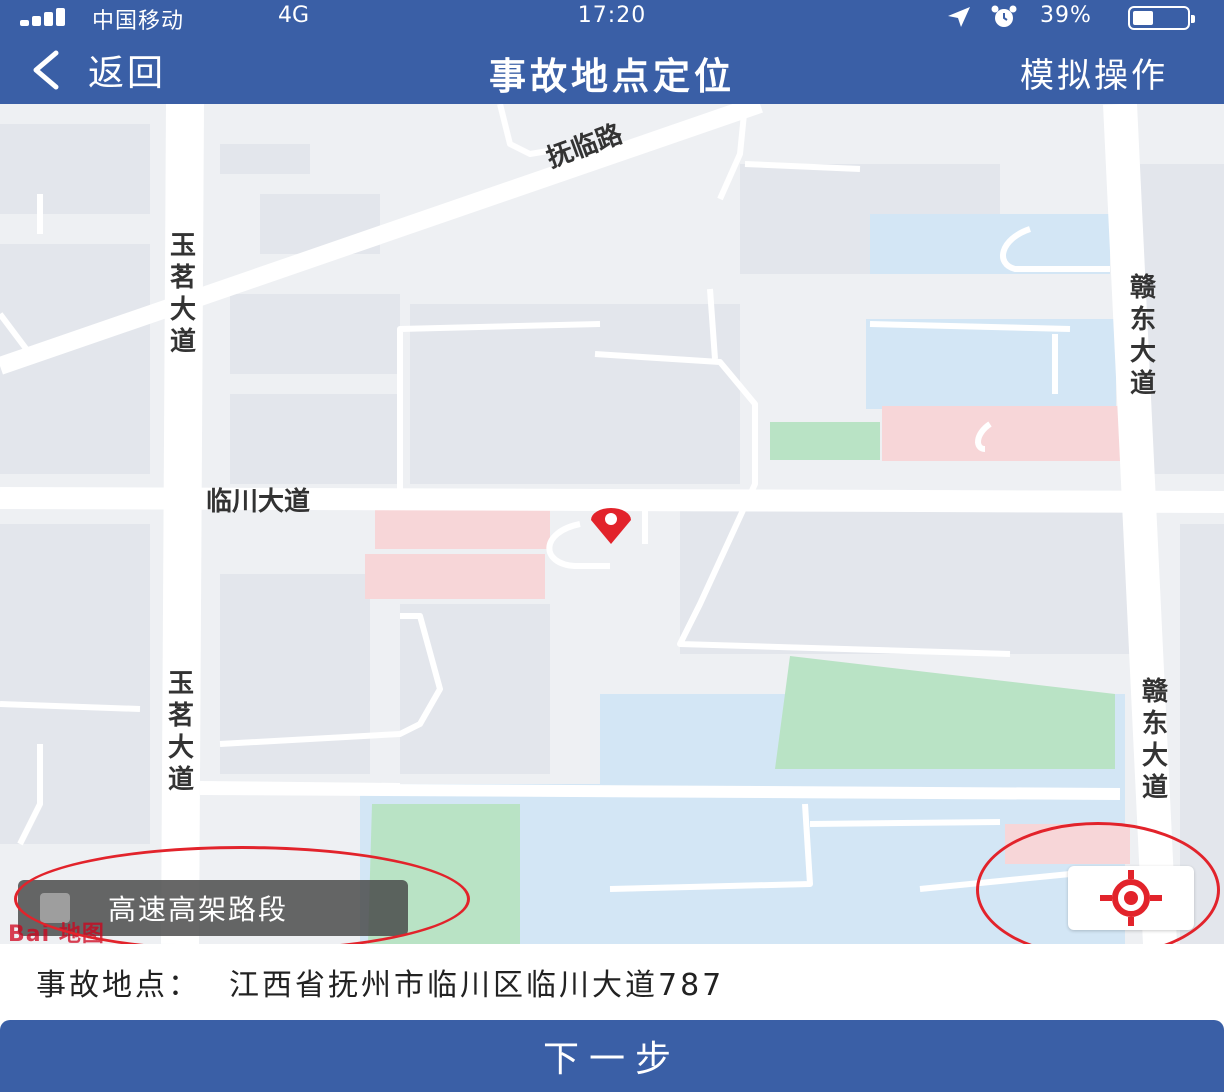 The image size is (1224, 1092). Describe the element at coordinates (1094, 72) in the screenshot. I see `simulate-button: 模拟操作` at that location.